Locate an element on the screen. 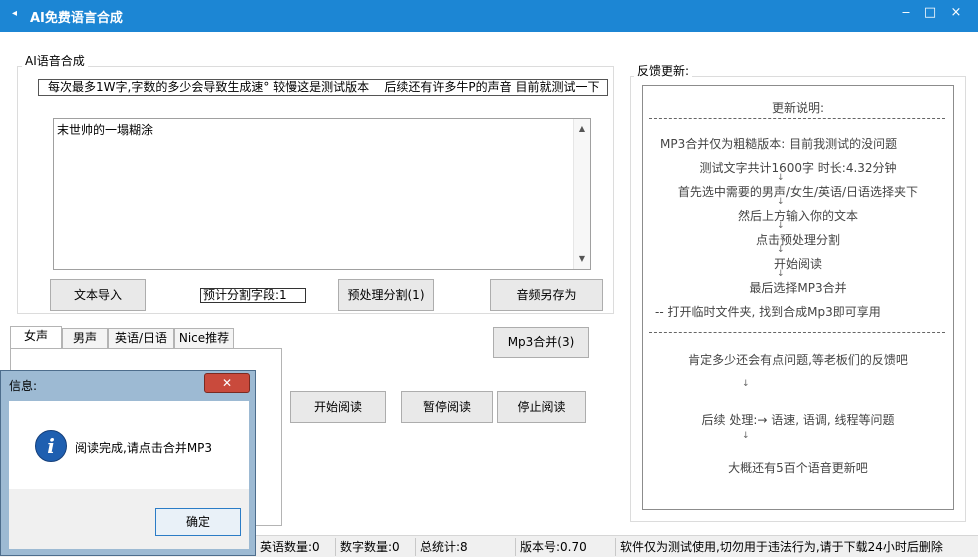 This screenshot has width=978, height=557. mp3-merge-button: Mp3合并(3) is located at coordinates (541, 342).